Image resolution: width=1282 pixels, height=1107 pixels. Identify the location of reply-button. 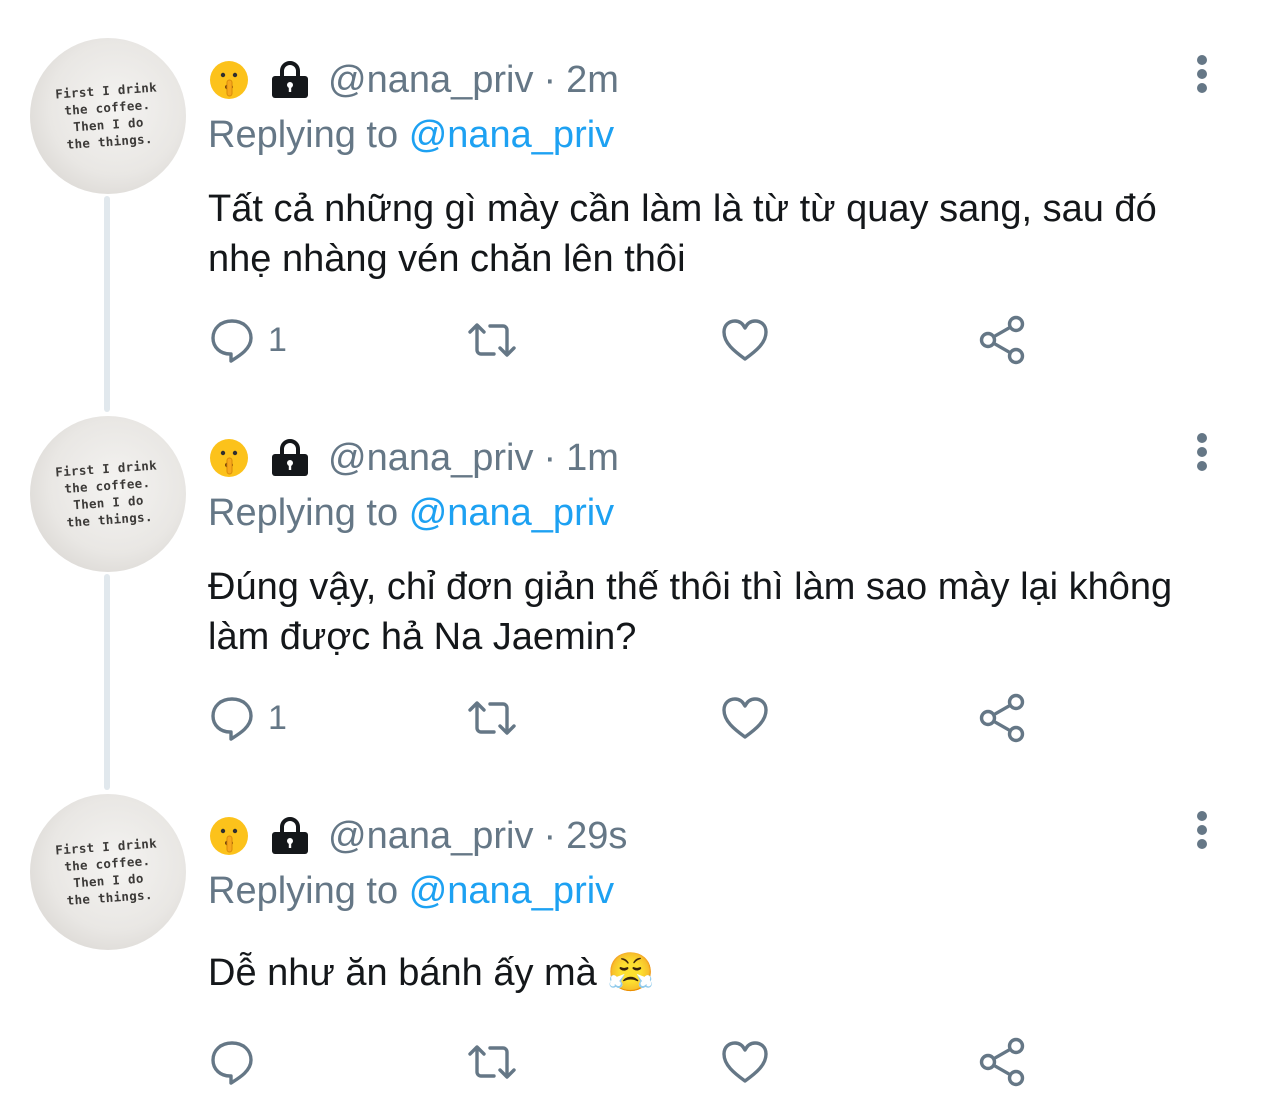
(238, 1062).